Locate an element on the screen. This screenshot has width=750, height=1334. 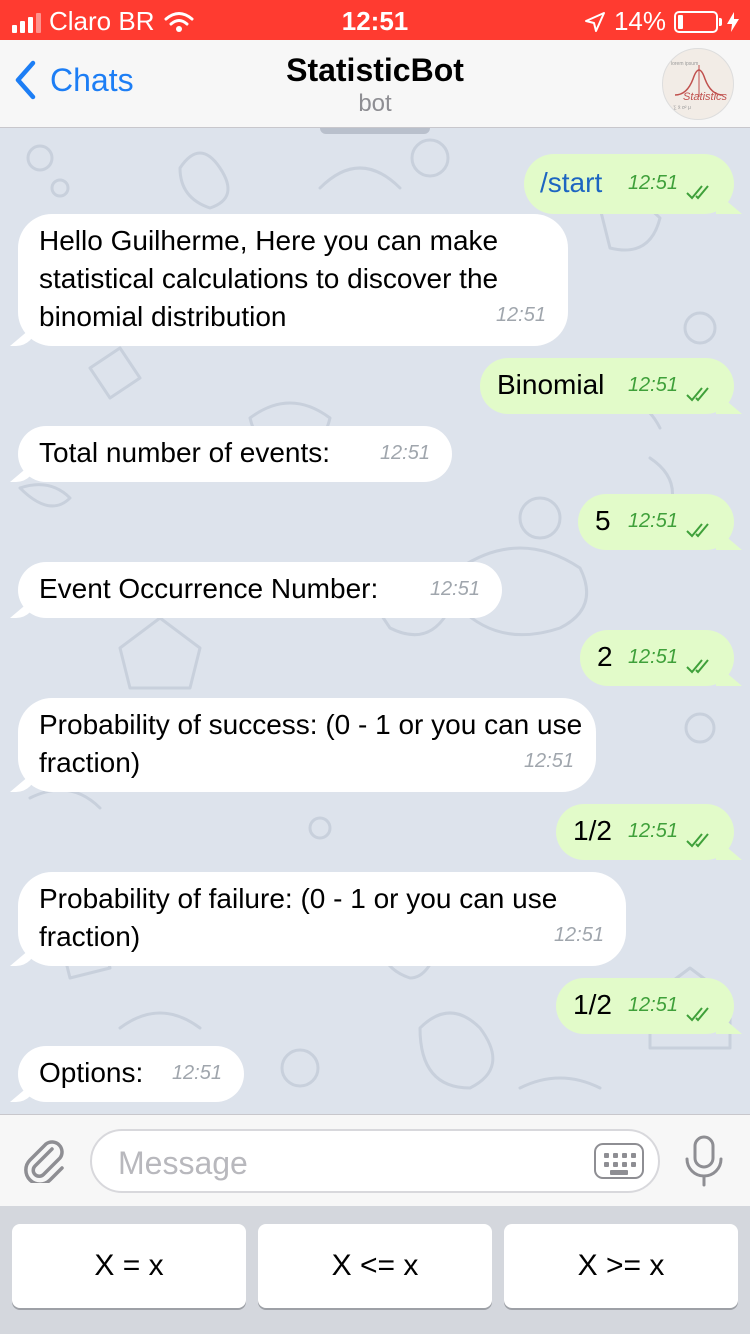
reply-button-equal: X = x is located at coordinates (129, 1266).